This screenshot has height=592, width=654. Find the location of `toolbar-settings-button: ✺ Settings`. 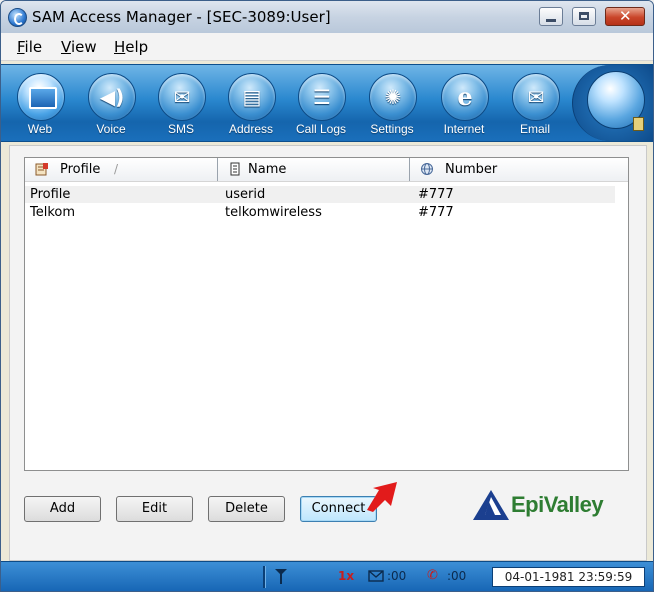

toolbar-settings-button: ✺ Settings is located at coordinates (392, 103).